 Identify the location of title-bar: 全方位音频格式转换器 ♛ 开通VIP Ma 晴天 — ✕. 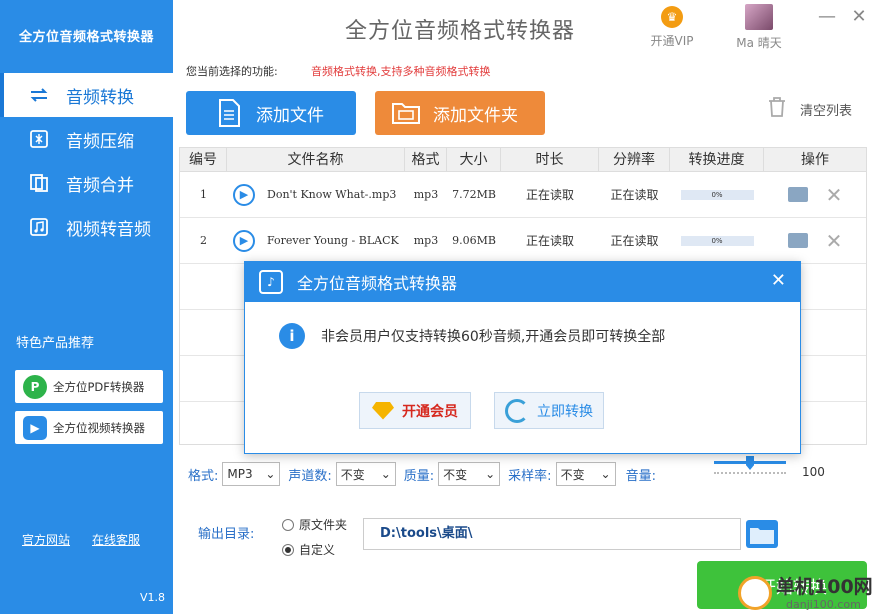
(529, 28).